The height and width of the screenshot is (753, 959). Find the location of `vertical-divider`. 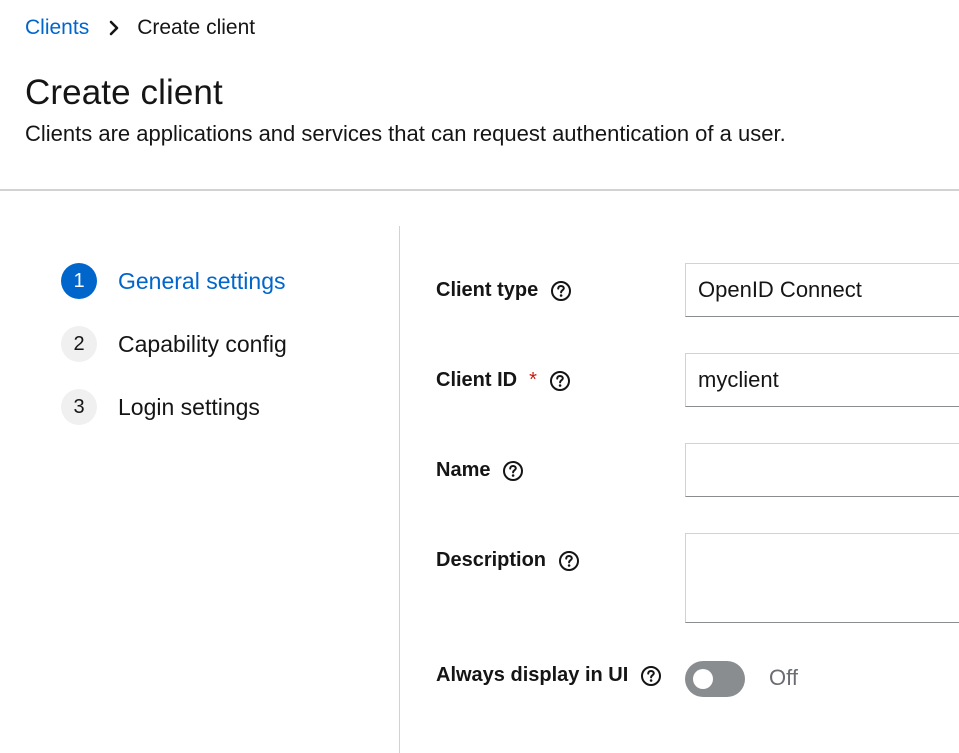

vertical-divider is located at coordinates (399, 489).